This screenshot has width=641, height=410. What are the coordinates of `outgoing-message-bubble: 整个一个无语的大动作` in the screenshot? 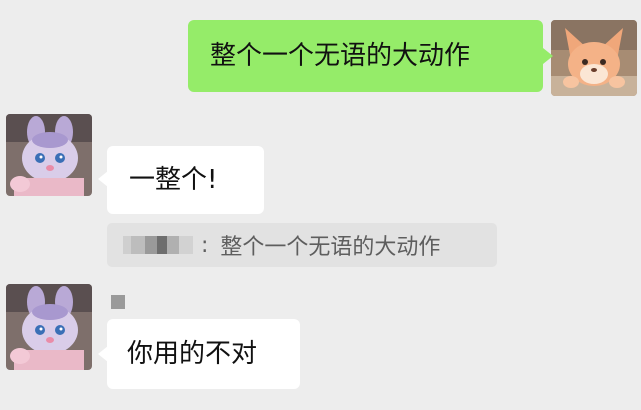 It's located at (365, 56).